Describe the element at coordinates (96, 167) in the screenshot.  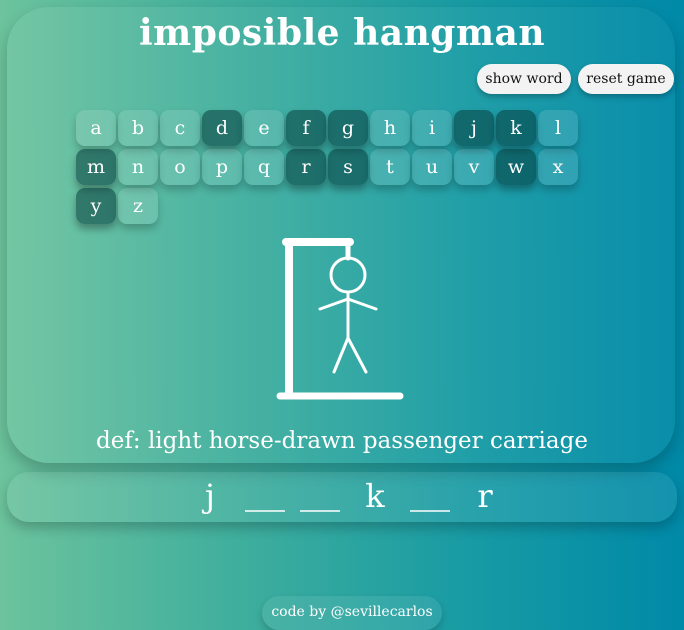
I see `key-m: m` at that location.